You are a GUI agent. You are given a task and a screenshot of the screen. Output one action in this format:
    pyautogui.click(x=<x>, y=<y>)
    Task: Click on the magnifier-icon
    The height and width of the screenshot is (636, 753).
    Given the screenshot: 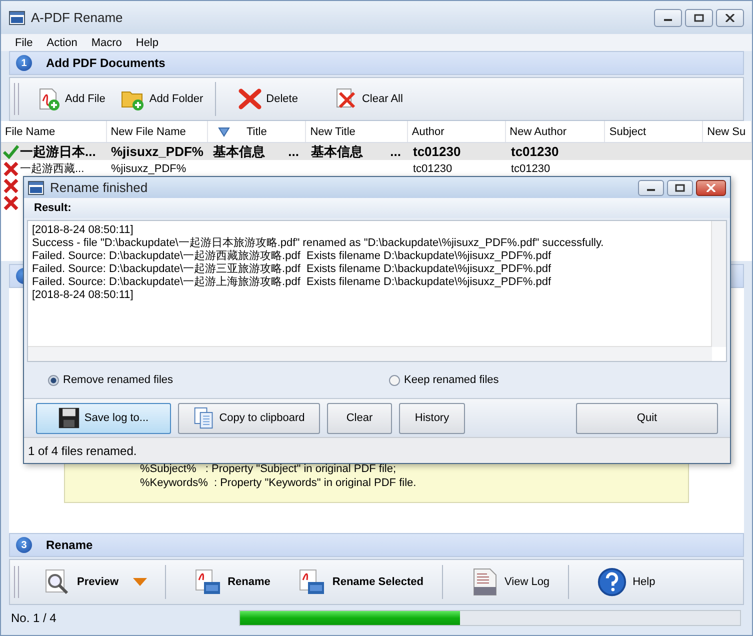 What is the action you would take?
    pyautogui.click(x=57, y=582)
    